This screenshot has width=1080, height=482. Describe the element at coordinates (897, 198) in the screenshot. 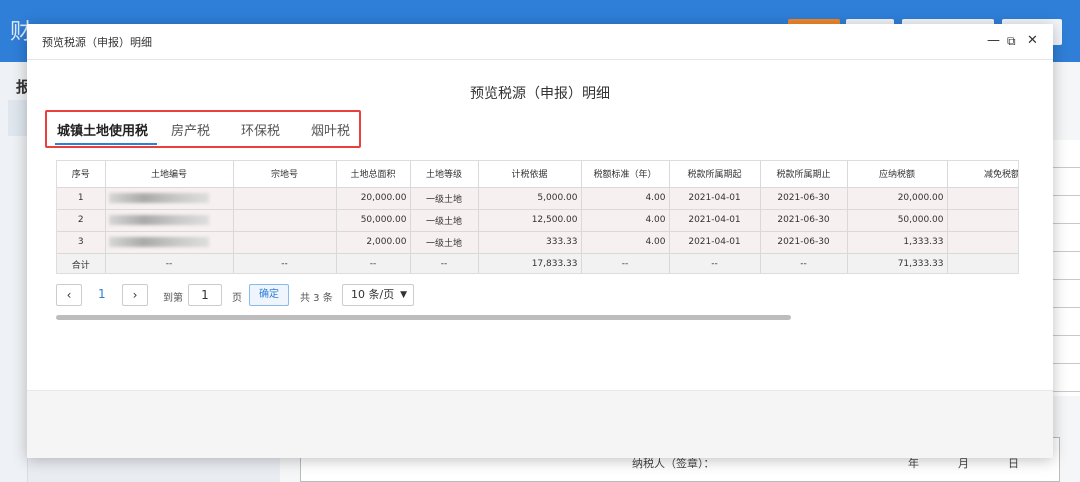

I see `cell-tax-payable: 20,000.00` at that location.